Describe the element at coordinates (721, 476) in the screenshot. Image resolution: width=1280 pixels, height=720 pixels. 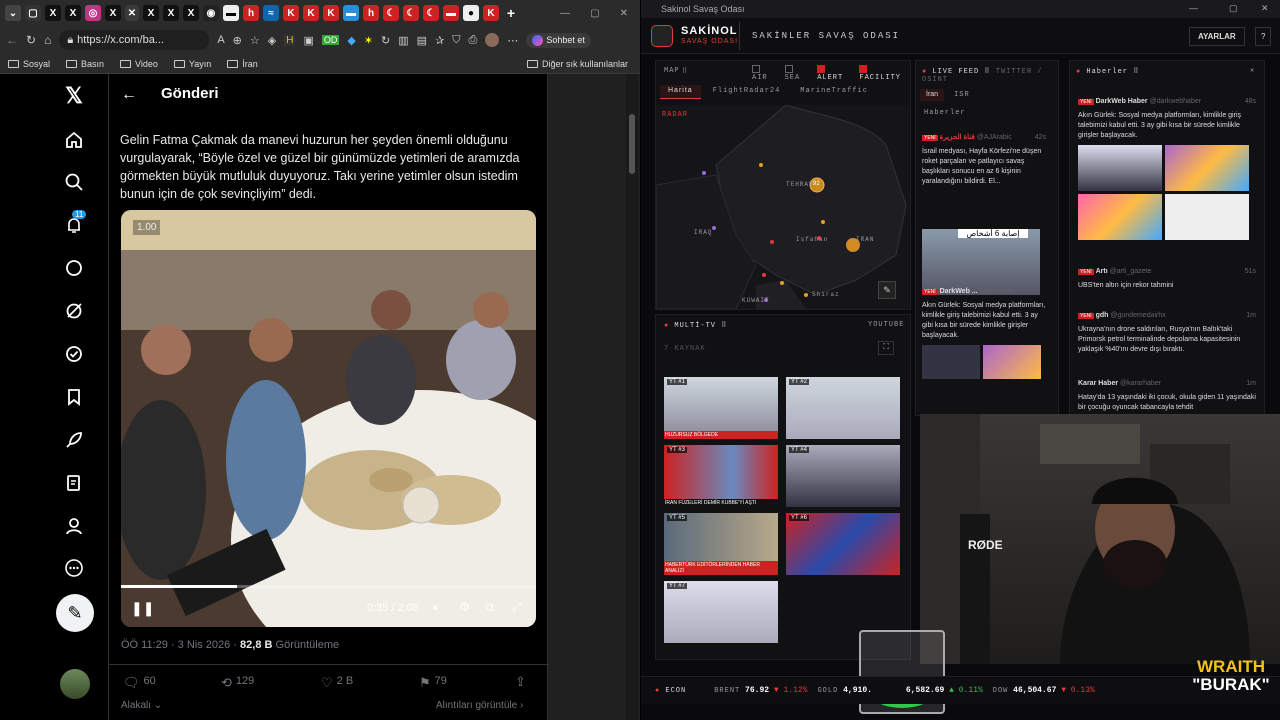
I see `tv-tile: YT #3 İRAN FÜZELERİ DEMİR KUBBE'Yİ AŞTI` at that location.